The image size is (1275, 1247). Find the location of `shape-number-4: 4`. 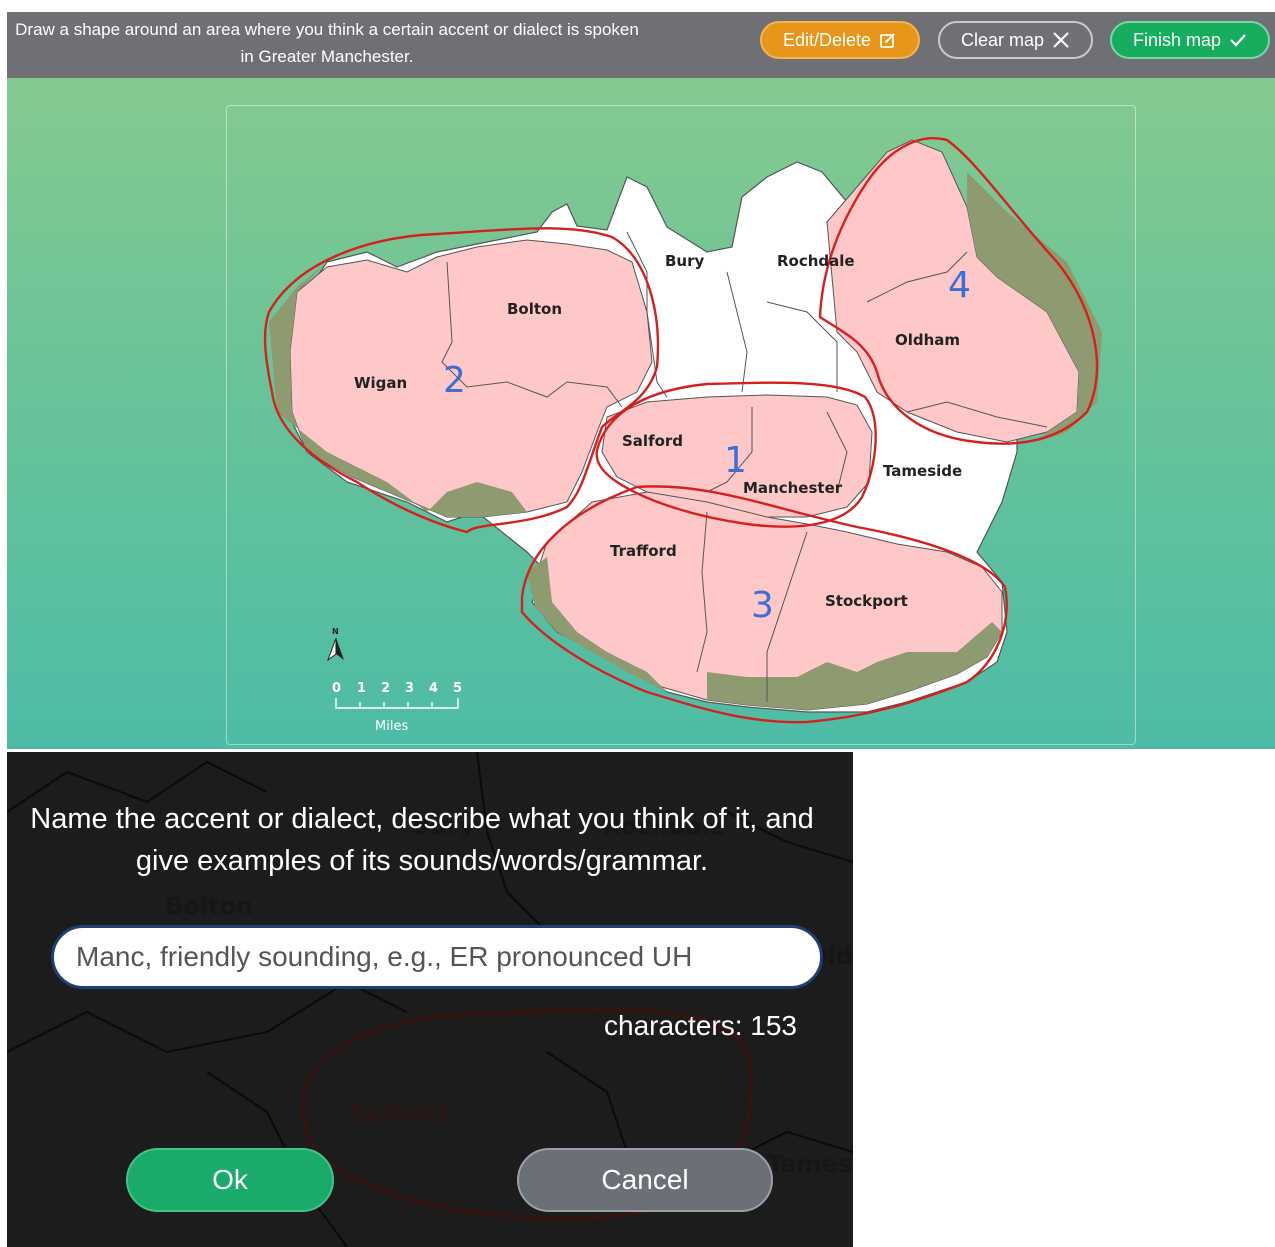

shape-number-4: 4 is located at coordinates (959, 285).